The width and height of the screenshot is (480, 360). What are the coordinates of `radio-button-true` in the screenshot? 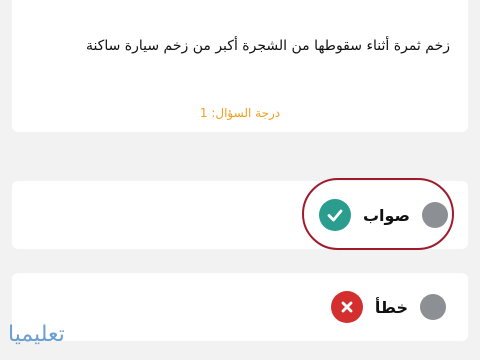 It's located at (435, 215).